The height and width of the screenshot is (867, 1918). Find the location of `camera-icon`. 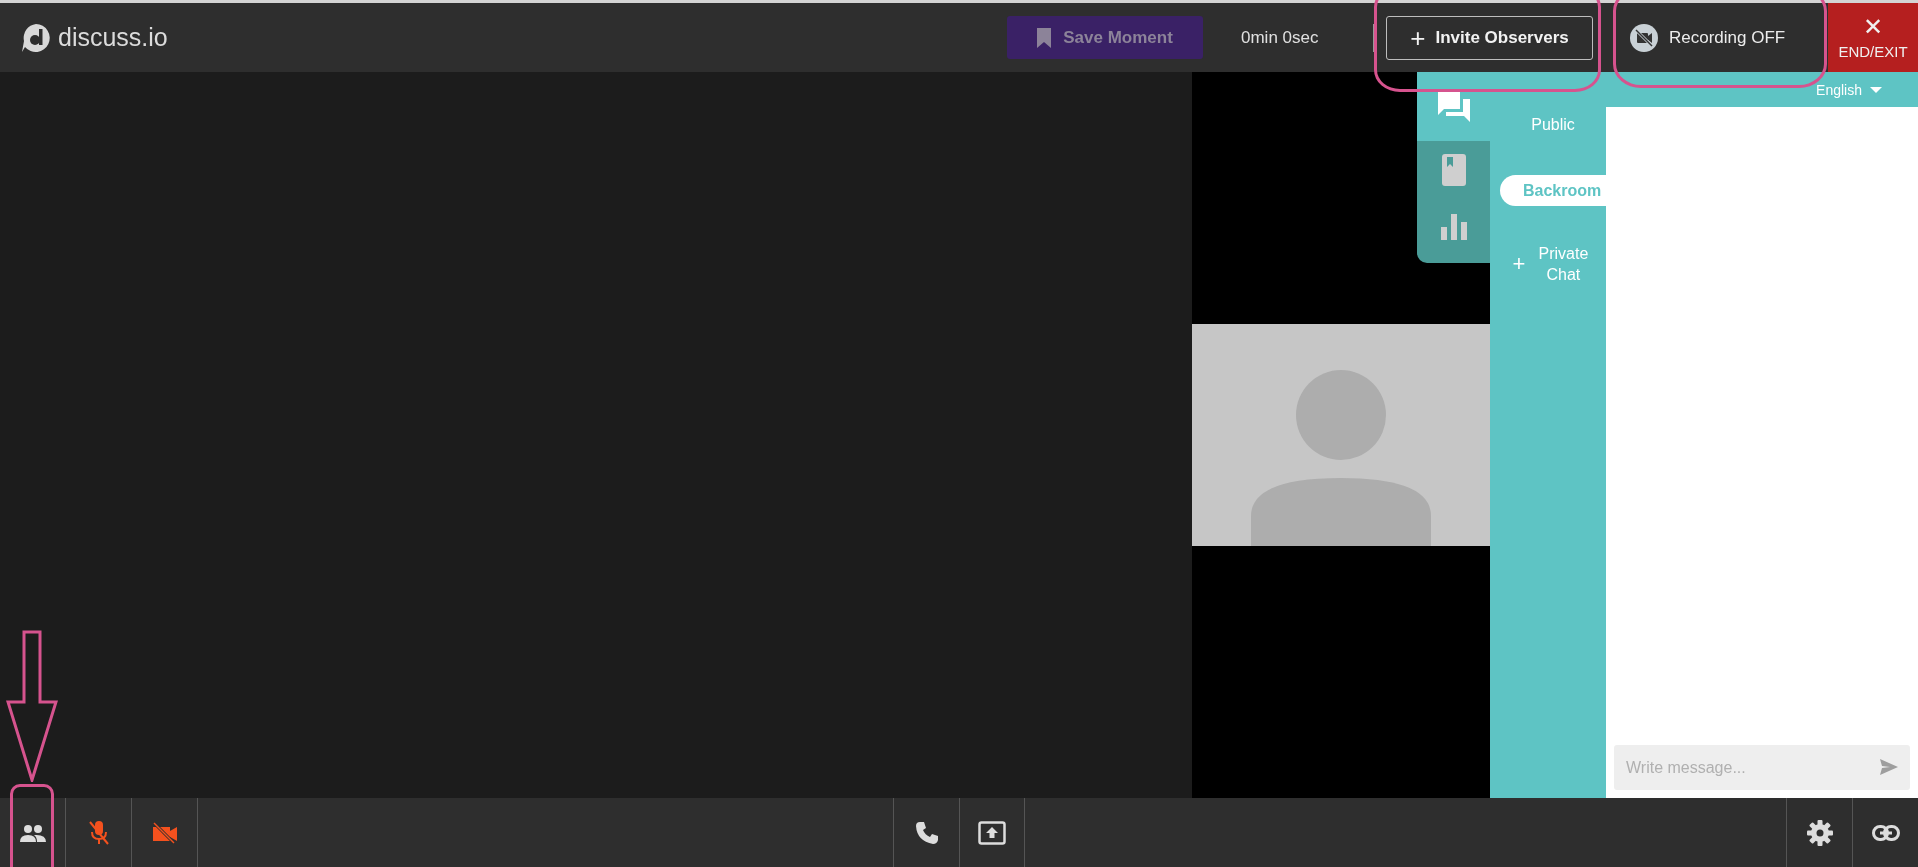

camera-icon is located at coordinates (164, 832).